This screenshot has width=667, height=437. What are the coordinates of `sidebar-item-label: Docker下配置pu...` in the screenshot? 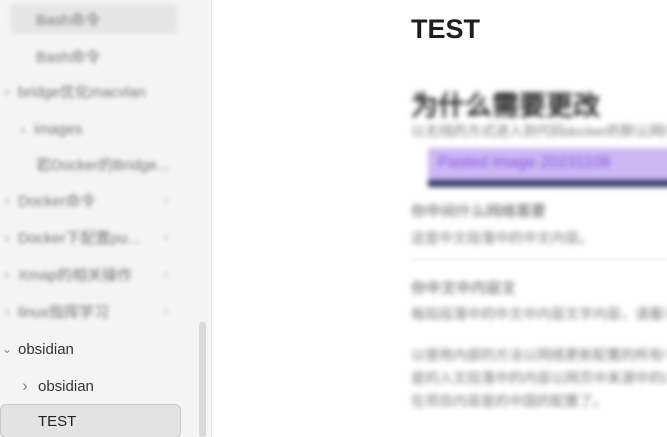 It's located at (79, 238).